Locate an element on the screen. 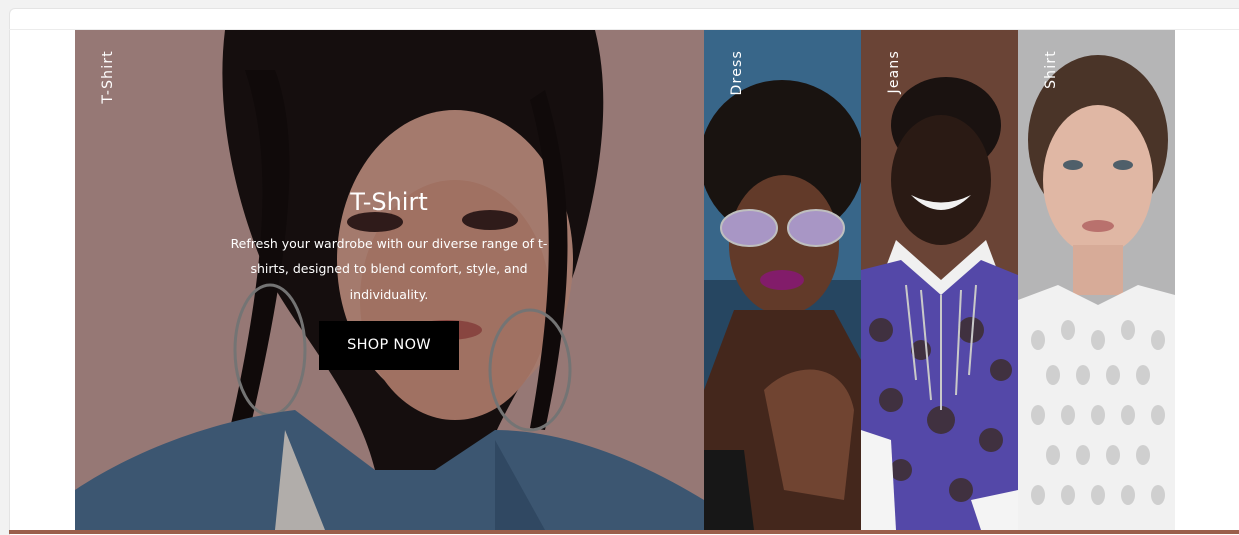 This screenshot has width=1239, height=535. panel-dress: Dress is located at coordinates (782, 280).